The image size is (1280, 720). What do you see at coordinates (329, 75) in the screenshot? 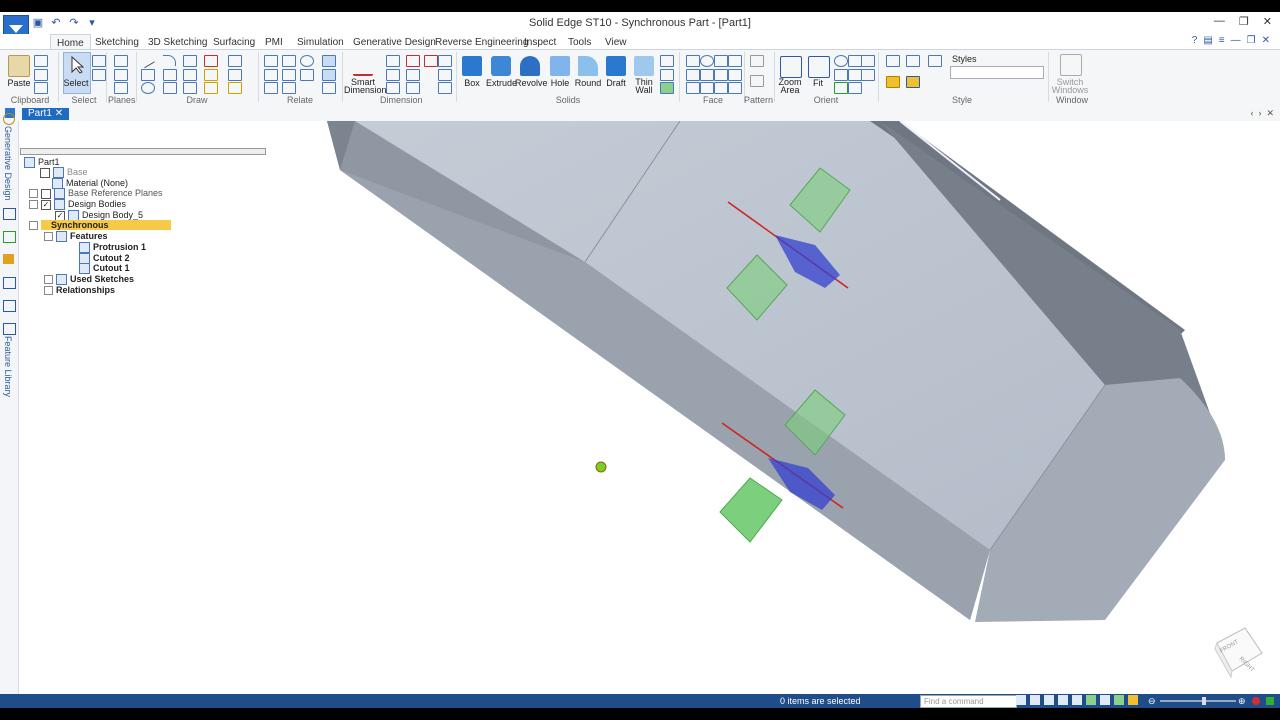
I see `relationship-handles-icon` at bounding box center [329, 75].